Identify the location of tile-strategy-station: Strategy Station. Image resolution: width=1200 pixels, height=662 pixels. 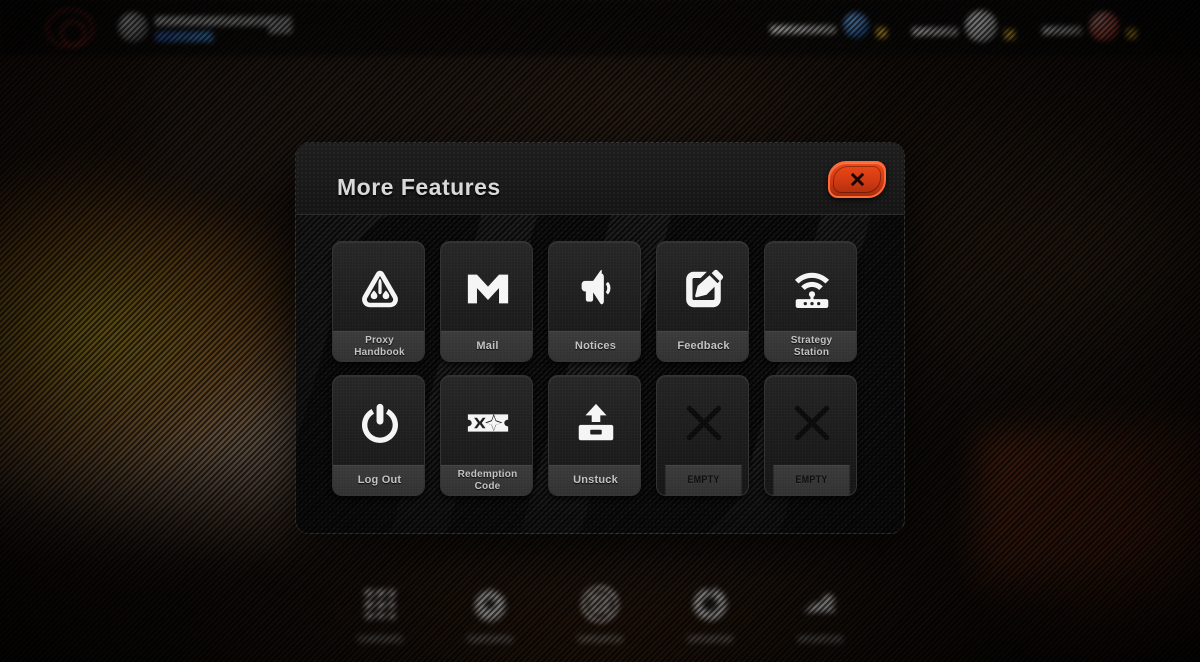
(810, 301).